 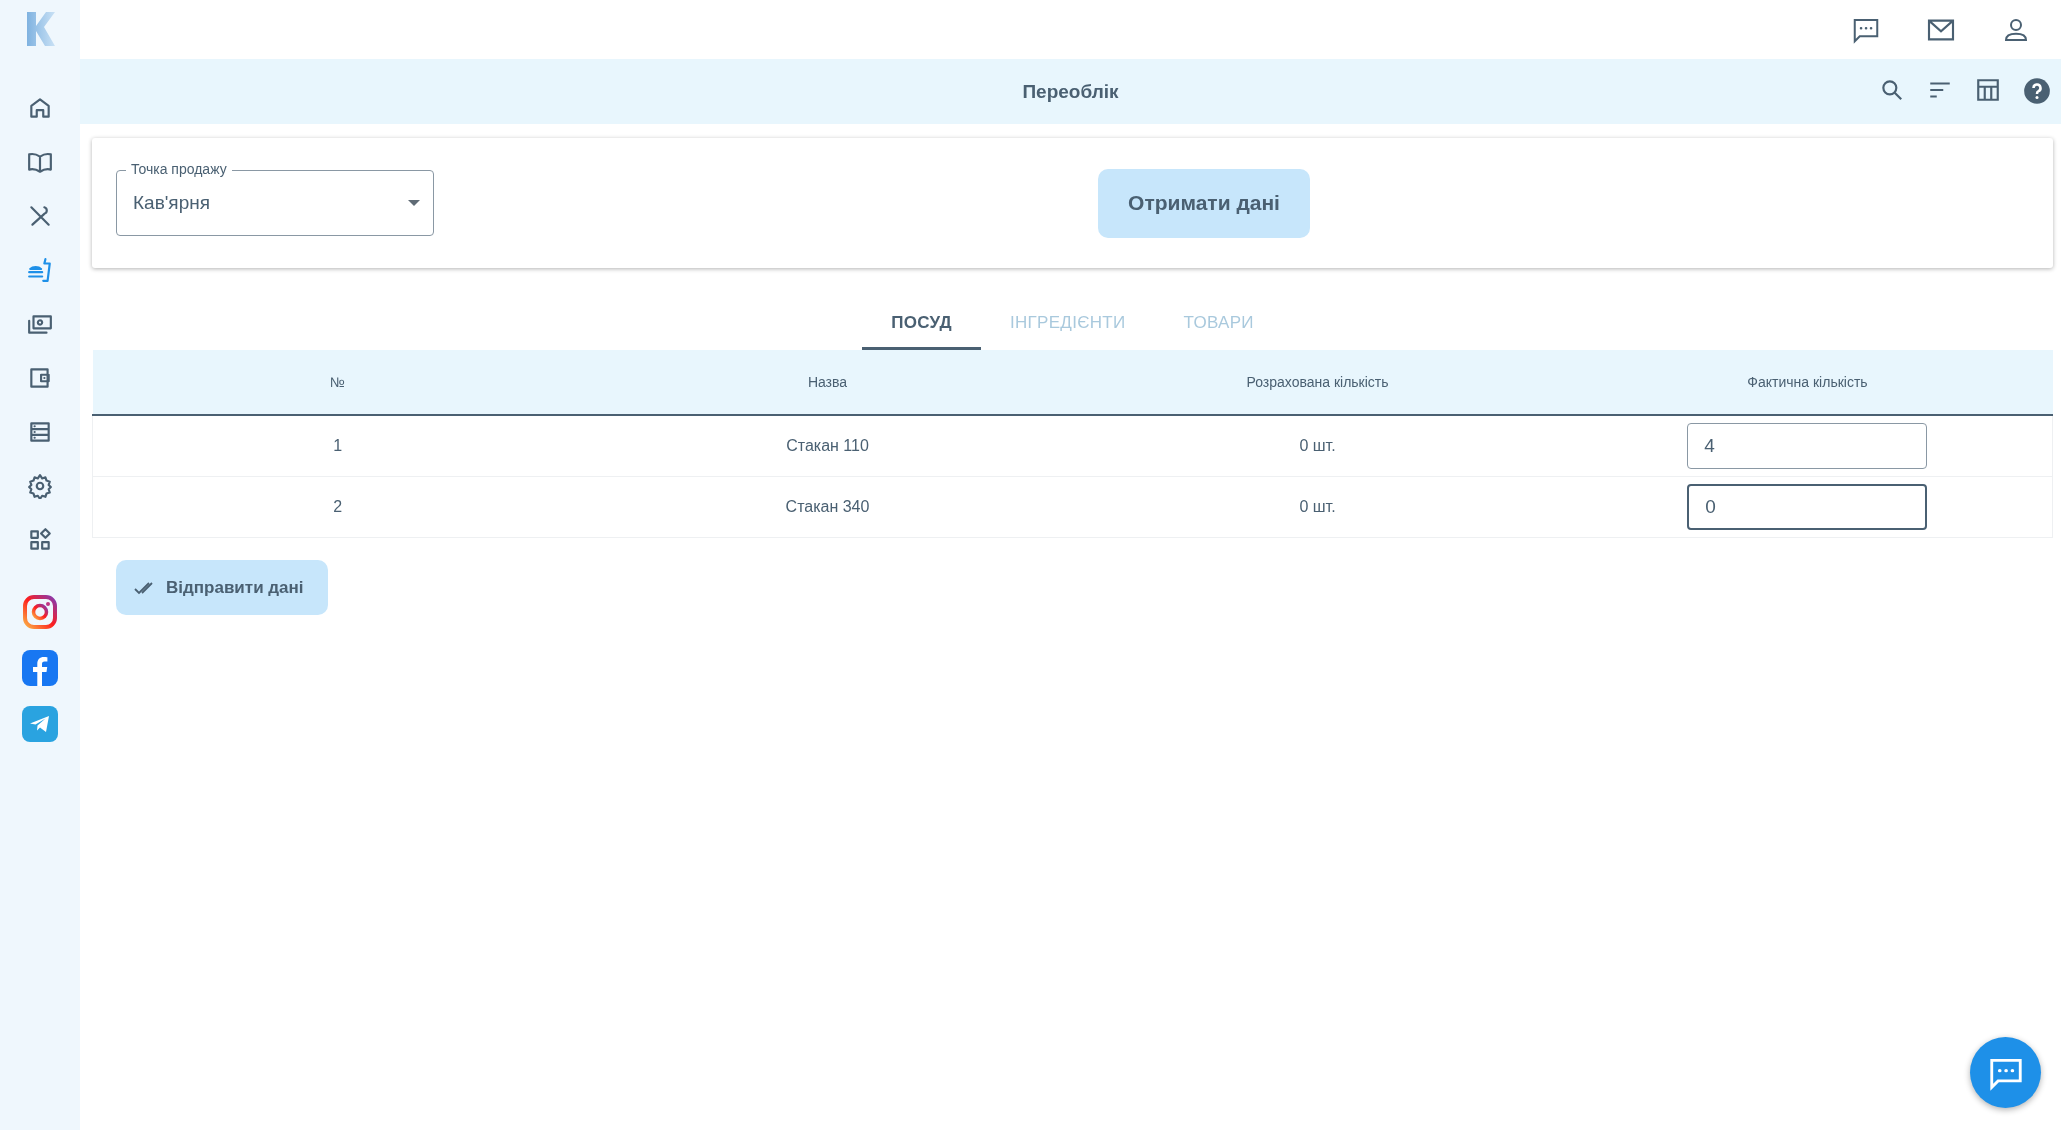 I want to click on column-header: №, so click(x=337, y=382).